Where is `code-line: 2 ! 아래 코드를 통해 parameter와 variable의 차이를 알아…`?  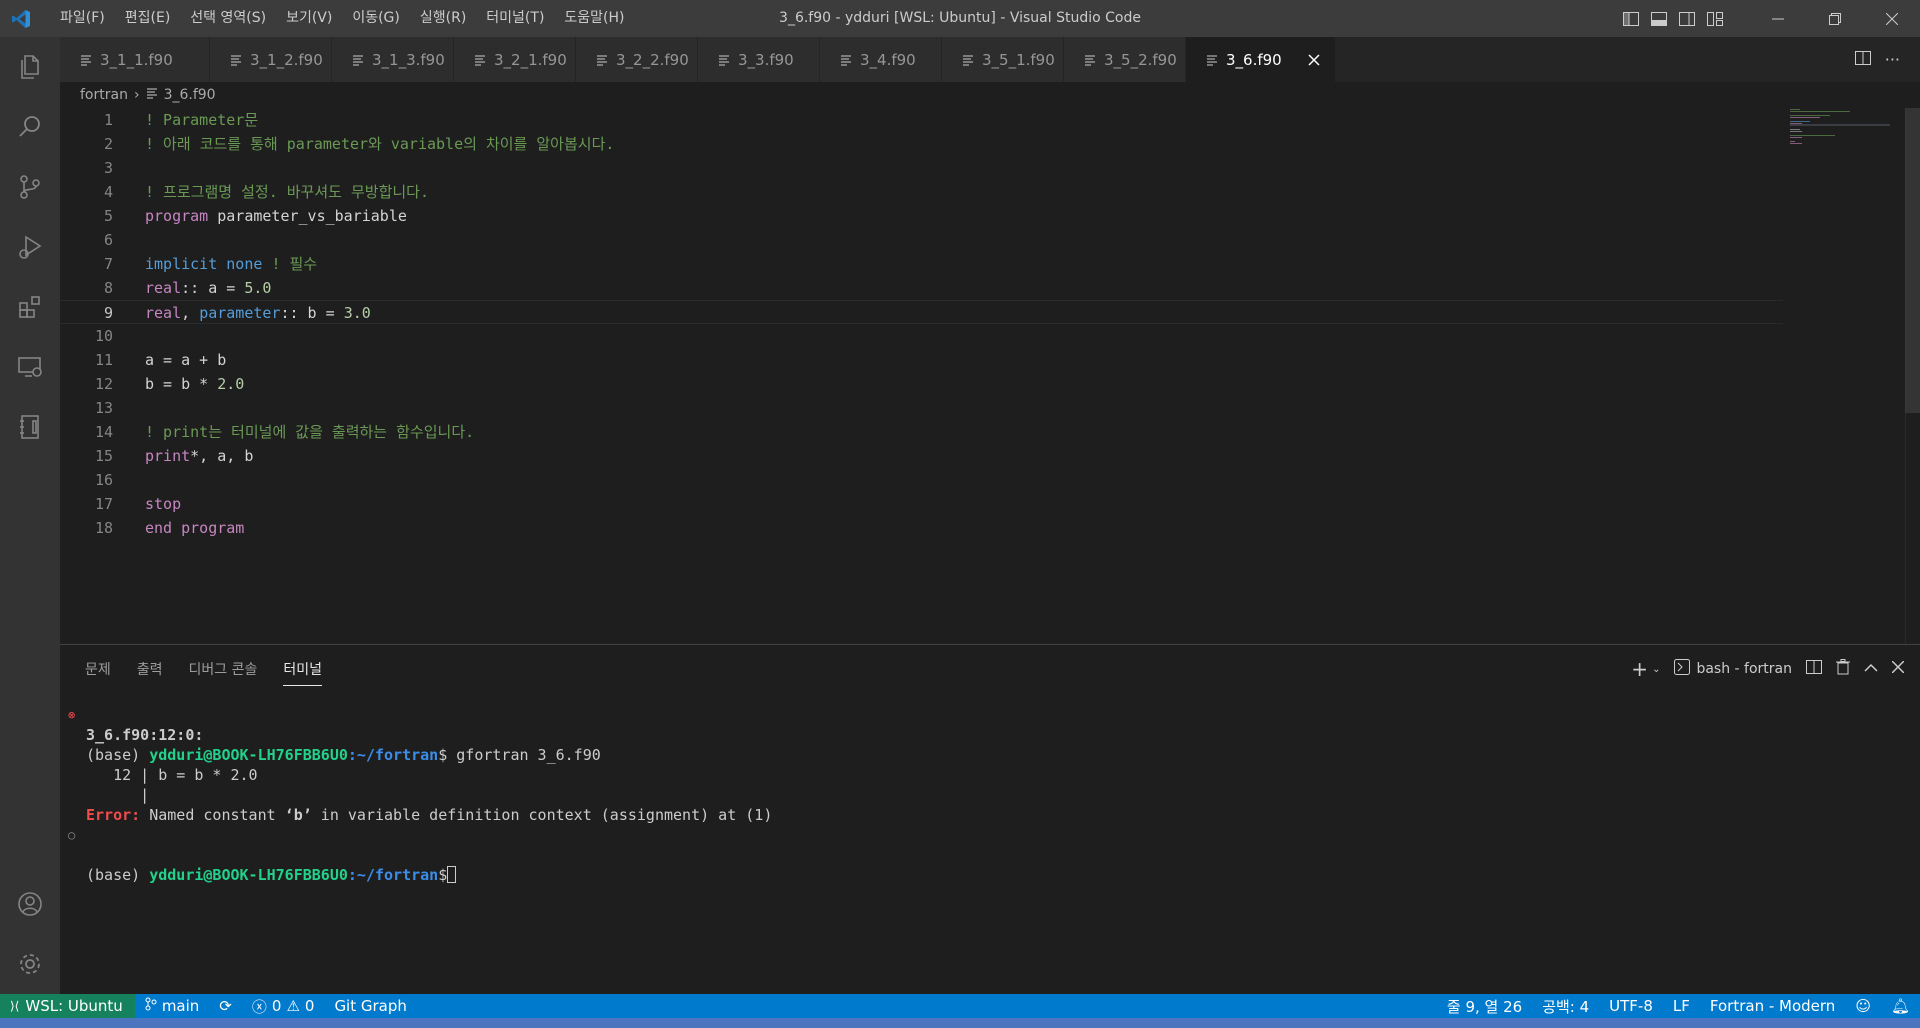 code-line: 2 ! 아래 코드를 통해 parameter와 variable의 차이를 알아… is located at coordinates (982, 144).